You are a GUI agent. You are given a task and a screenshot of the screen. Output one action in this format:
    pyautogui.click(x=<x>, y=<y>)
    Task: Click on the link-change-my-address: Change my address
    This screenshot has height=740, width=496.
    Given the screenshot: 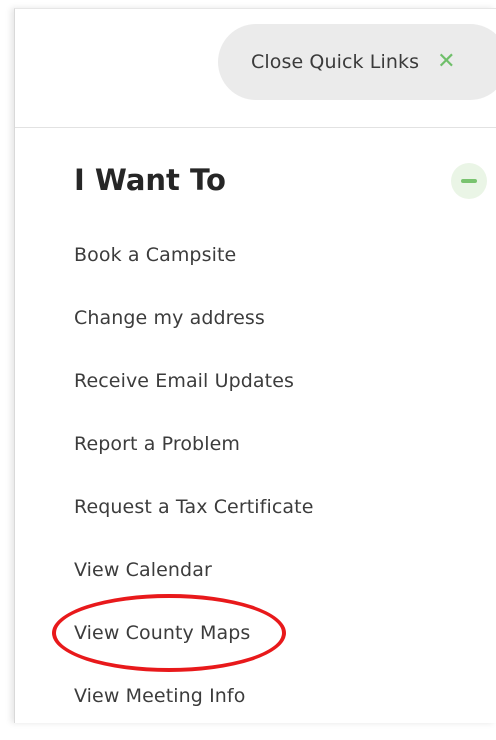 What is the action you would take?
    pyautogui.click(x=169, y=318)
    